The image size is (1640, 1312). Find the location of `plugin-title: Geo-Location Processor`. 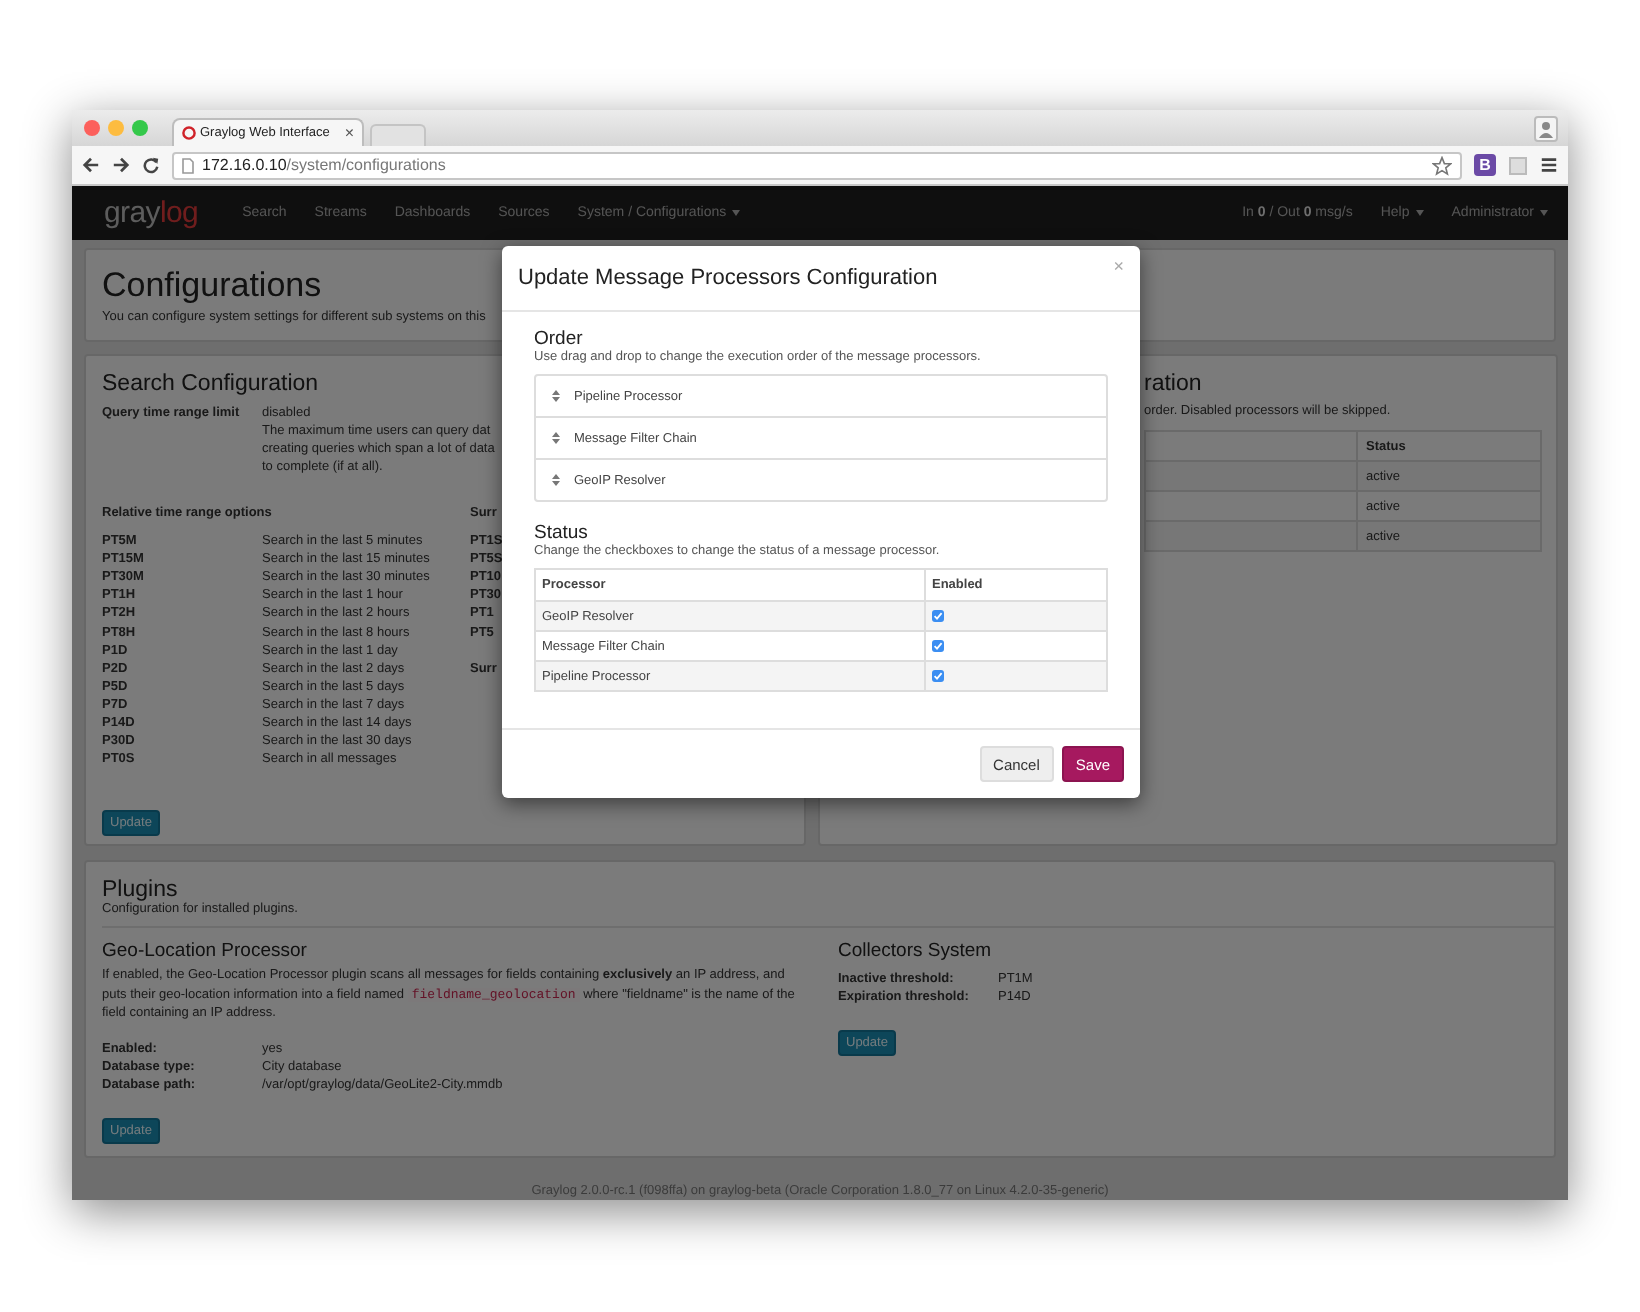

plugin-title: Geo-Location Processor is located at coordinates (205, 951).